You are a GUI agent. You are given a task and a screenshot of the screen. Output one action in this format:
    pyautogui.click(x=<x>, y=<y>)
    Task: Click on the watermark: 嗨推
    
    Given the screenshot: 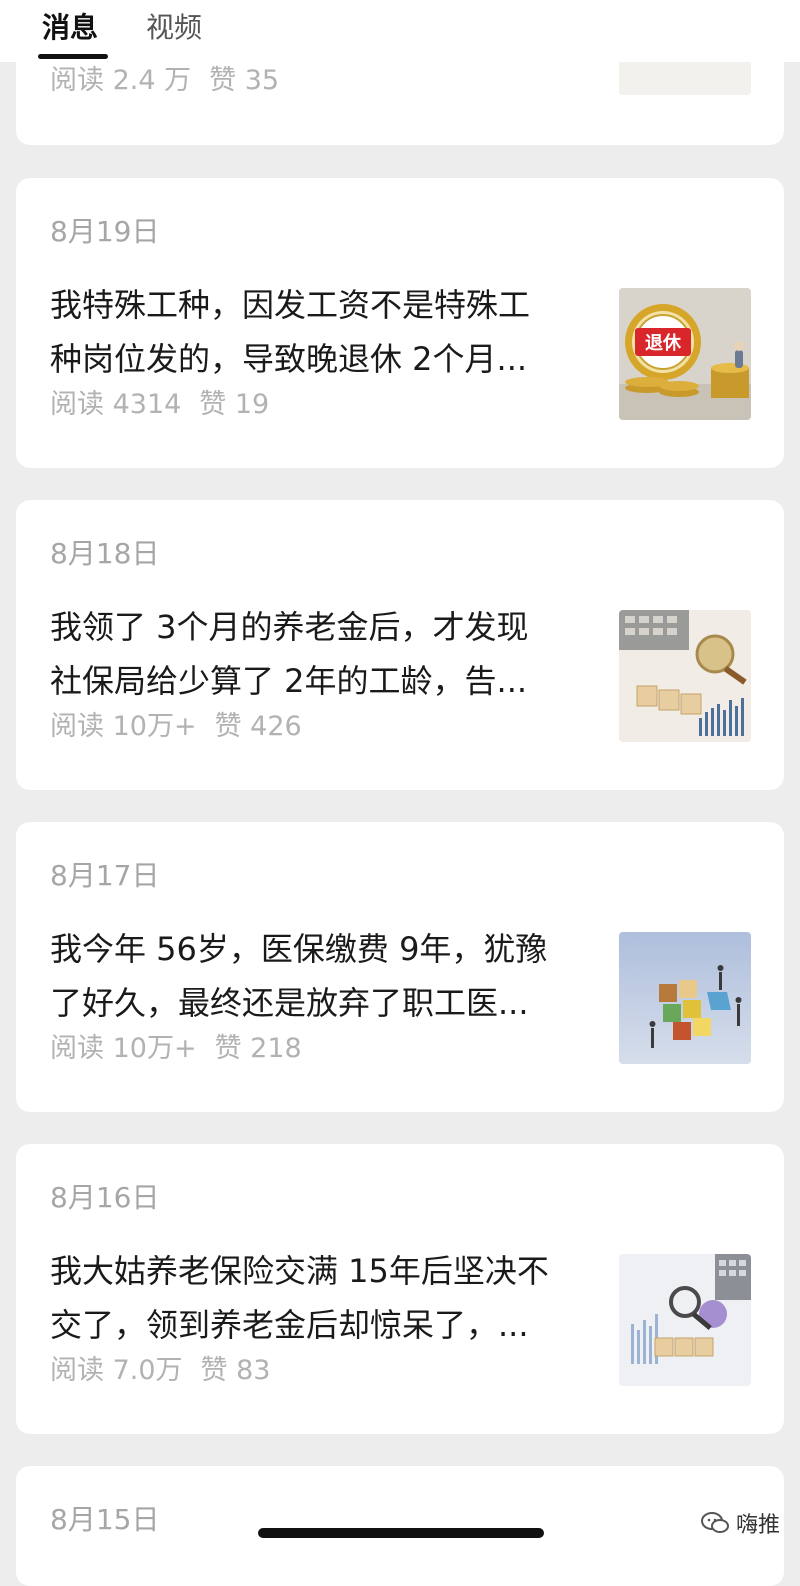 What is the action you would take?
    pyautogui.click(x=740, y=1523)
    